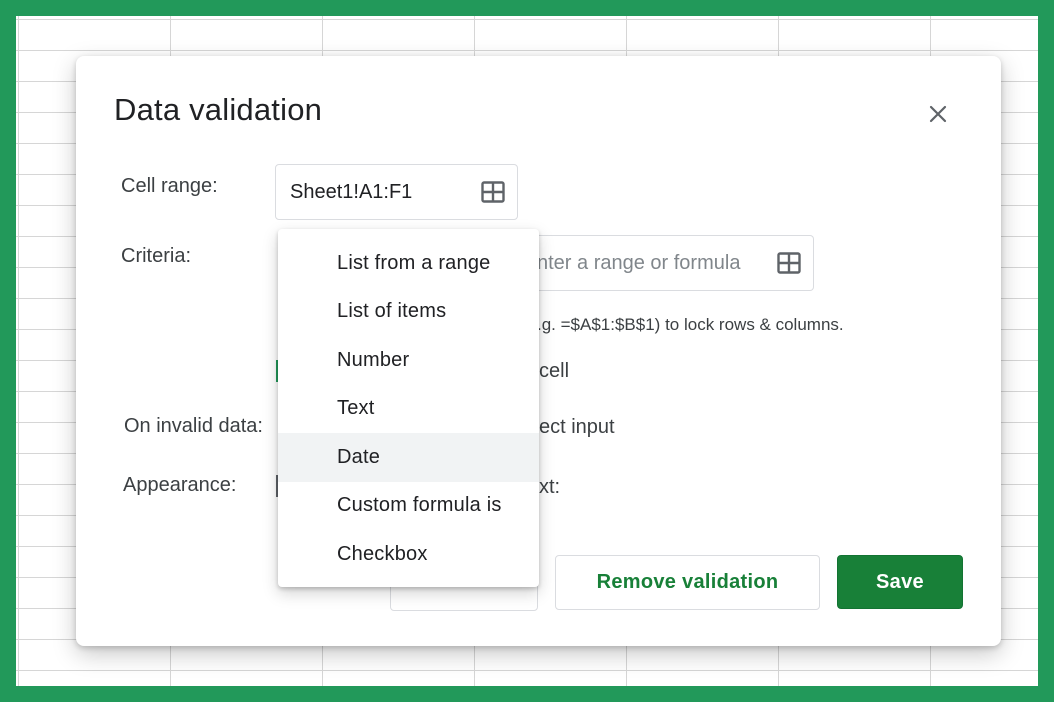 This screenshot has height=702, width=1054. I want to click on show-dropdown-label: cell, so click(554, 371).